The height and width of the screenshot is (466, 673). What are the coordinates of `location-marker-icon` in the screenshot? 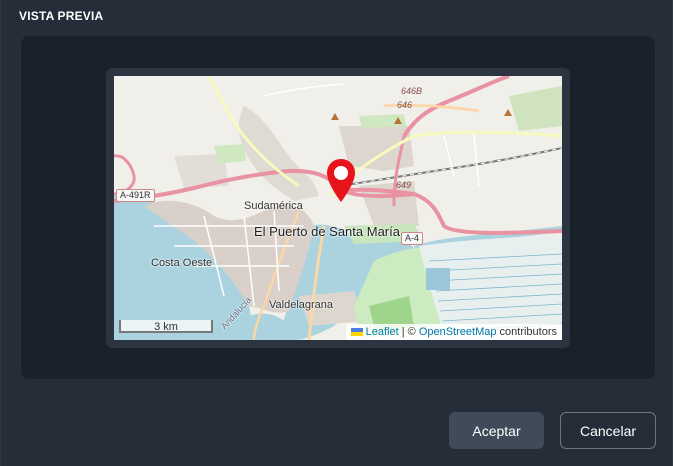 It's located at (341, 181).